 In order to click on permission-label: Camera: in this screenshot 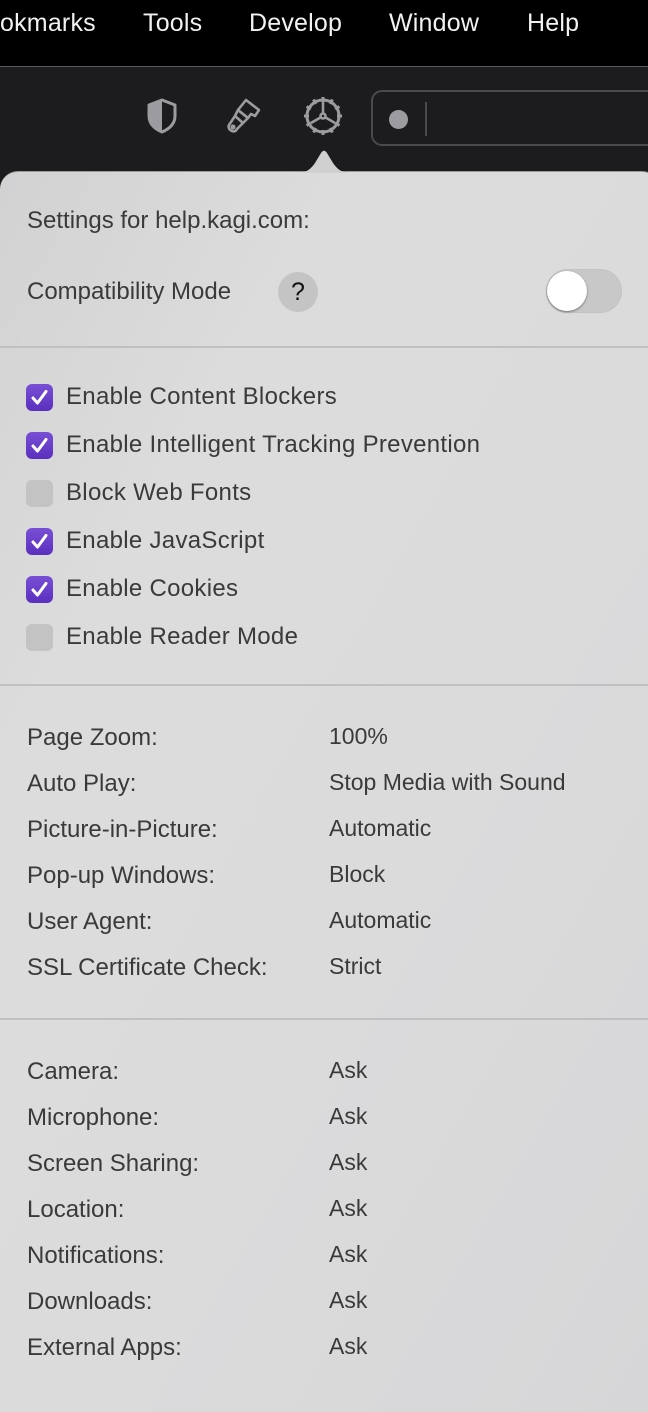, I will do `click(73, 1071)`.